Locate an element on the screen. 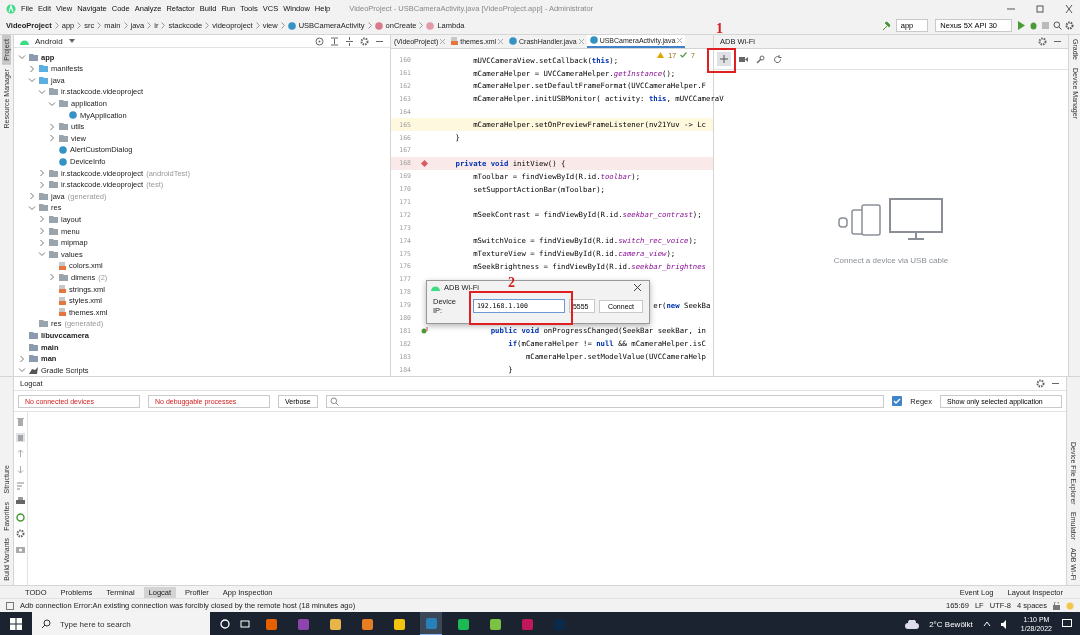  cloud-icon is located at coordinates (912, 624).